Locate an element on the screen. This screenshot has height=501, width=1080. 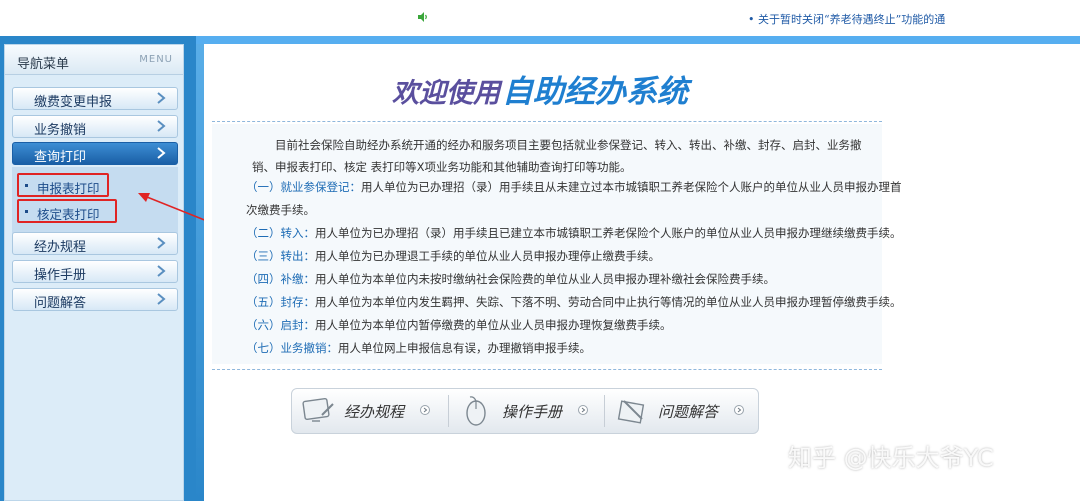
top-bar: • 关于暂时关闭“养老待遇终止”功能的通 is located at coordinates (540, 18).